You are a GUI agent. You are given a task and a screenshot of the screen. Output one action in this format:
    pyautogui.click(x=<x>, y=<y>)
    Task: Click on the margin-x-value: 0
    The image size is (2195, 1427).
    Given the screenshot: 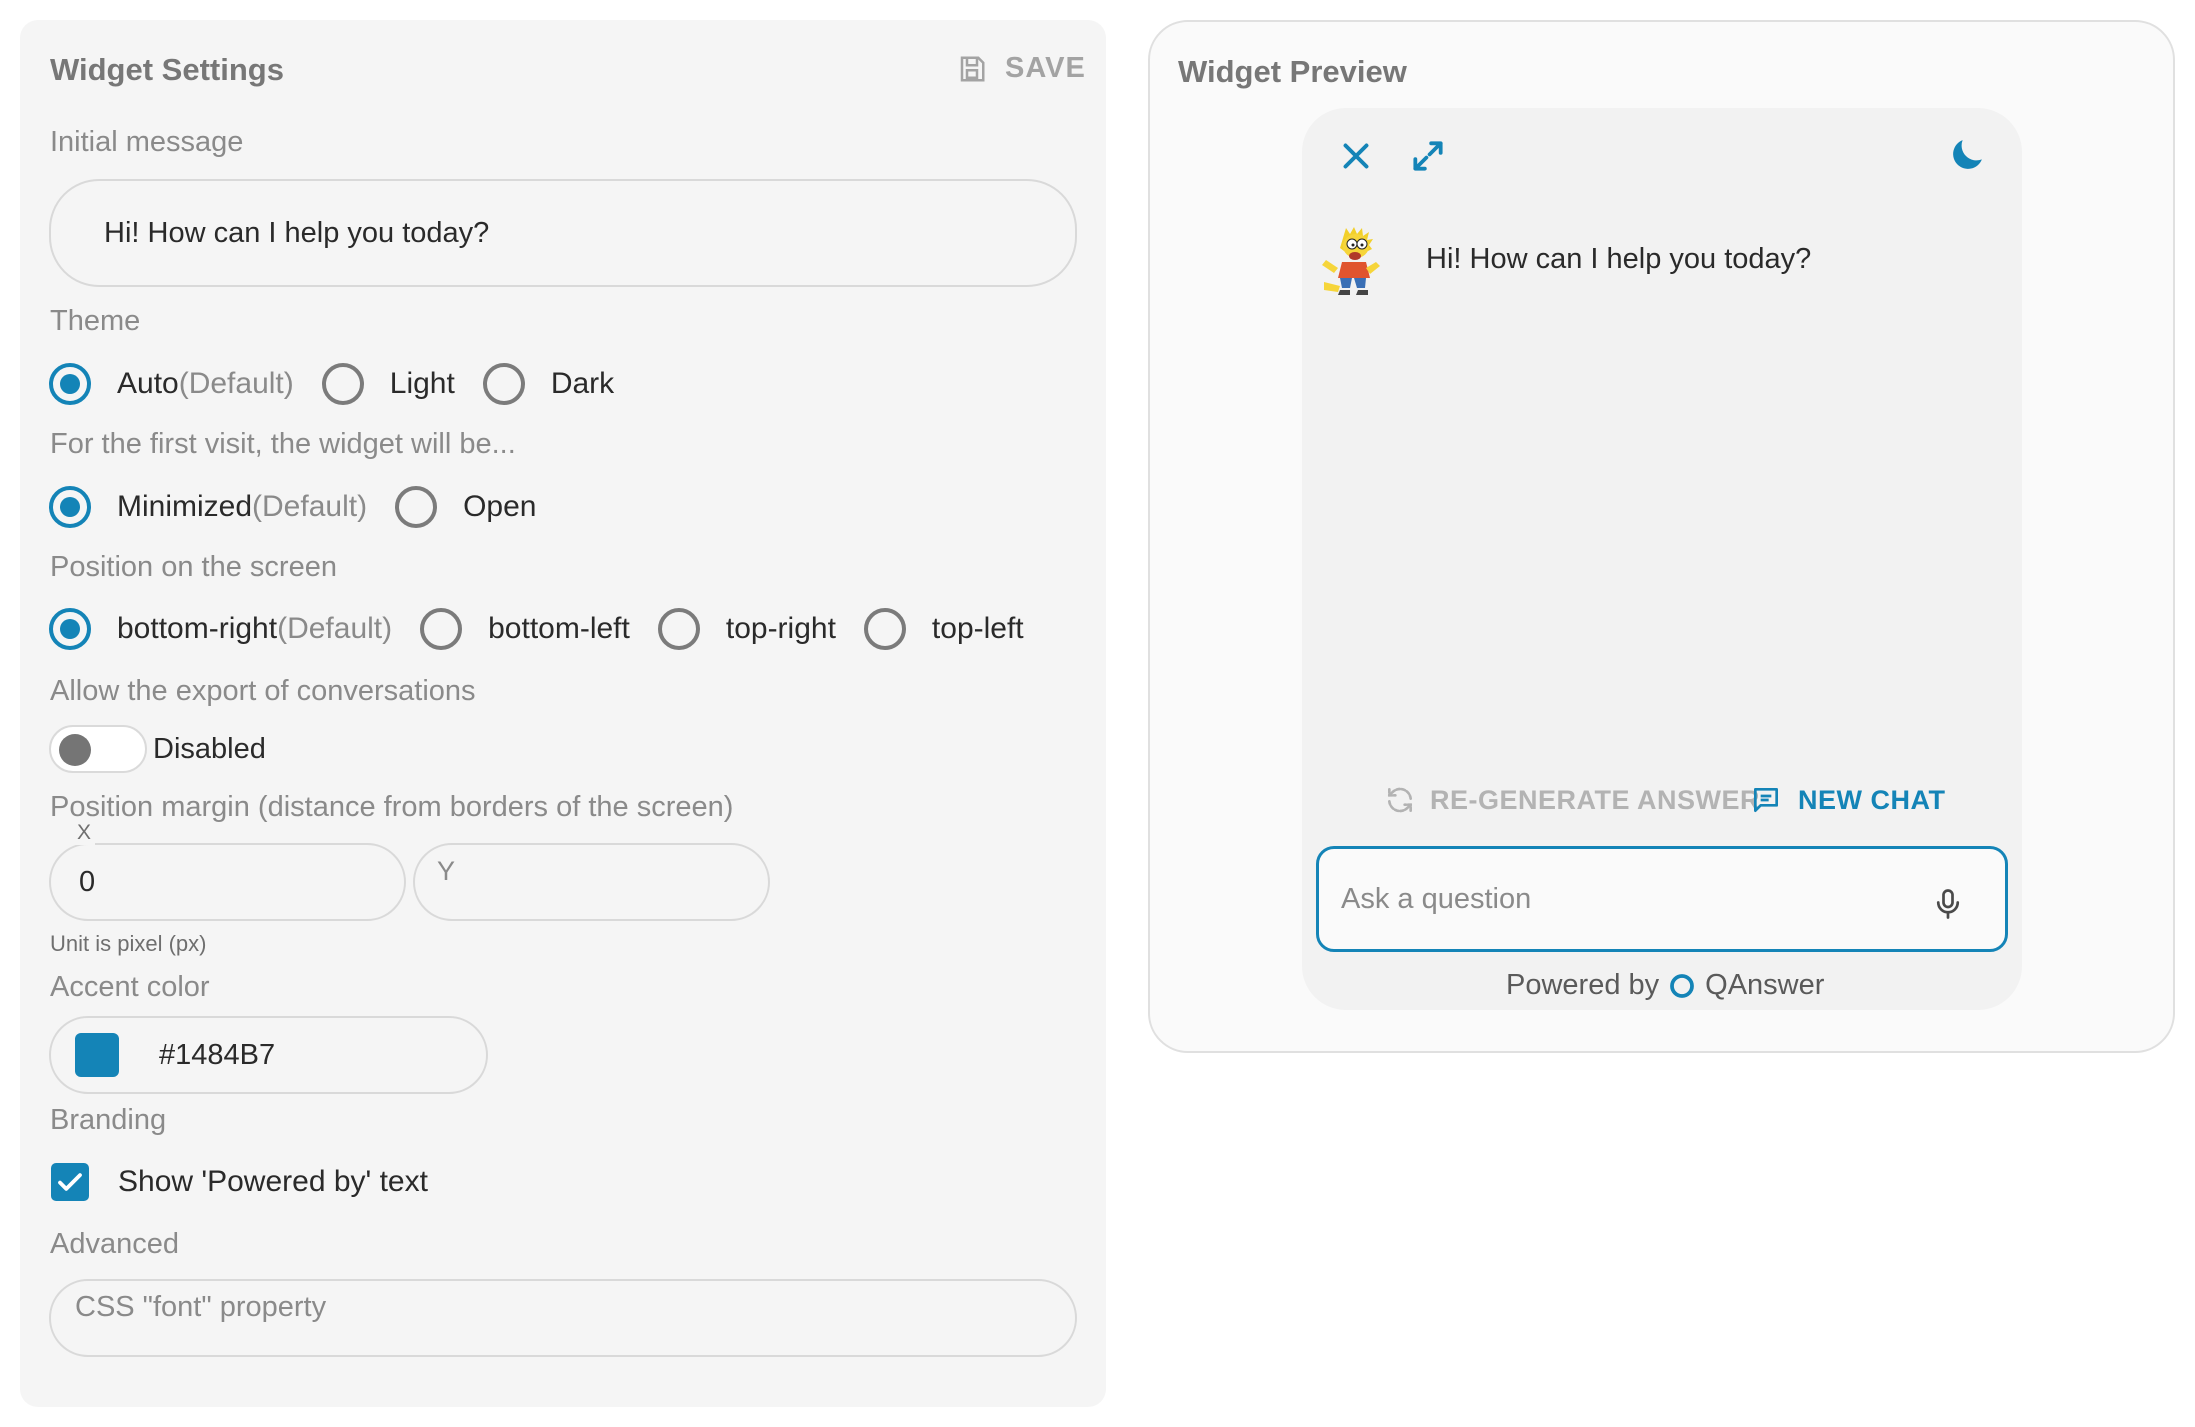 What is the action you would take?
    pyautogui.click(x=87, y=881)
    